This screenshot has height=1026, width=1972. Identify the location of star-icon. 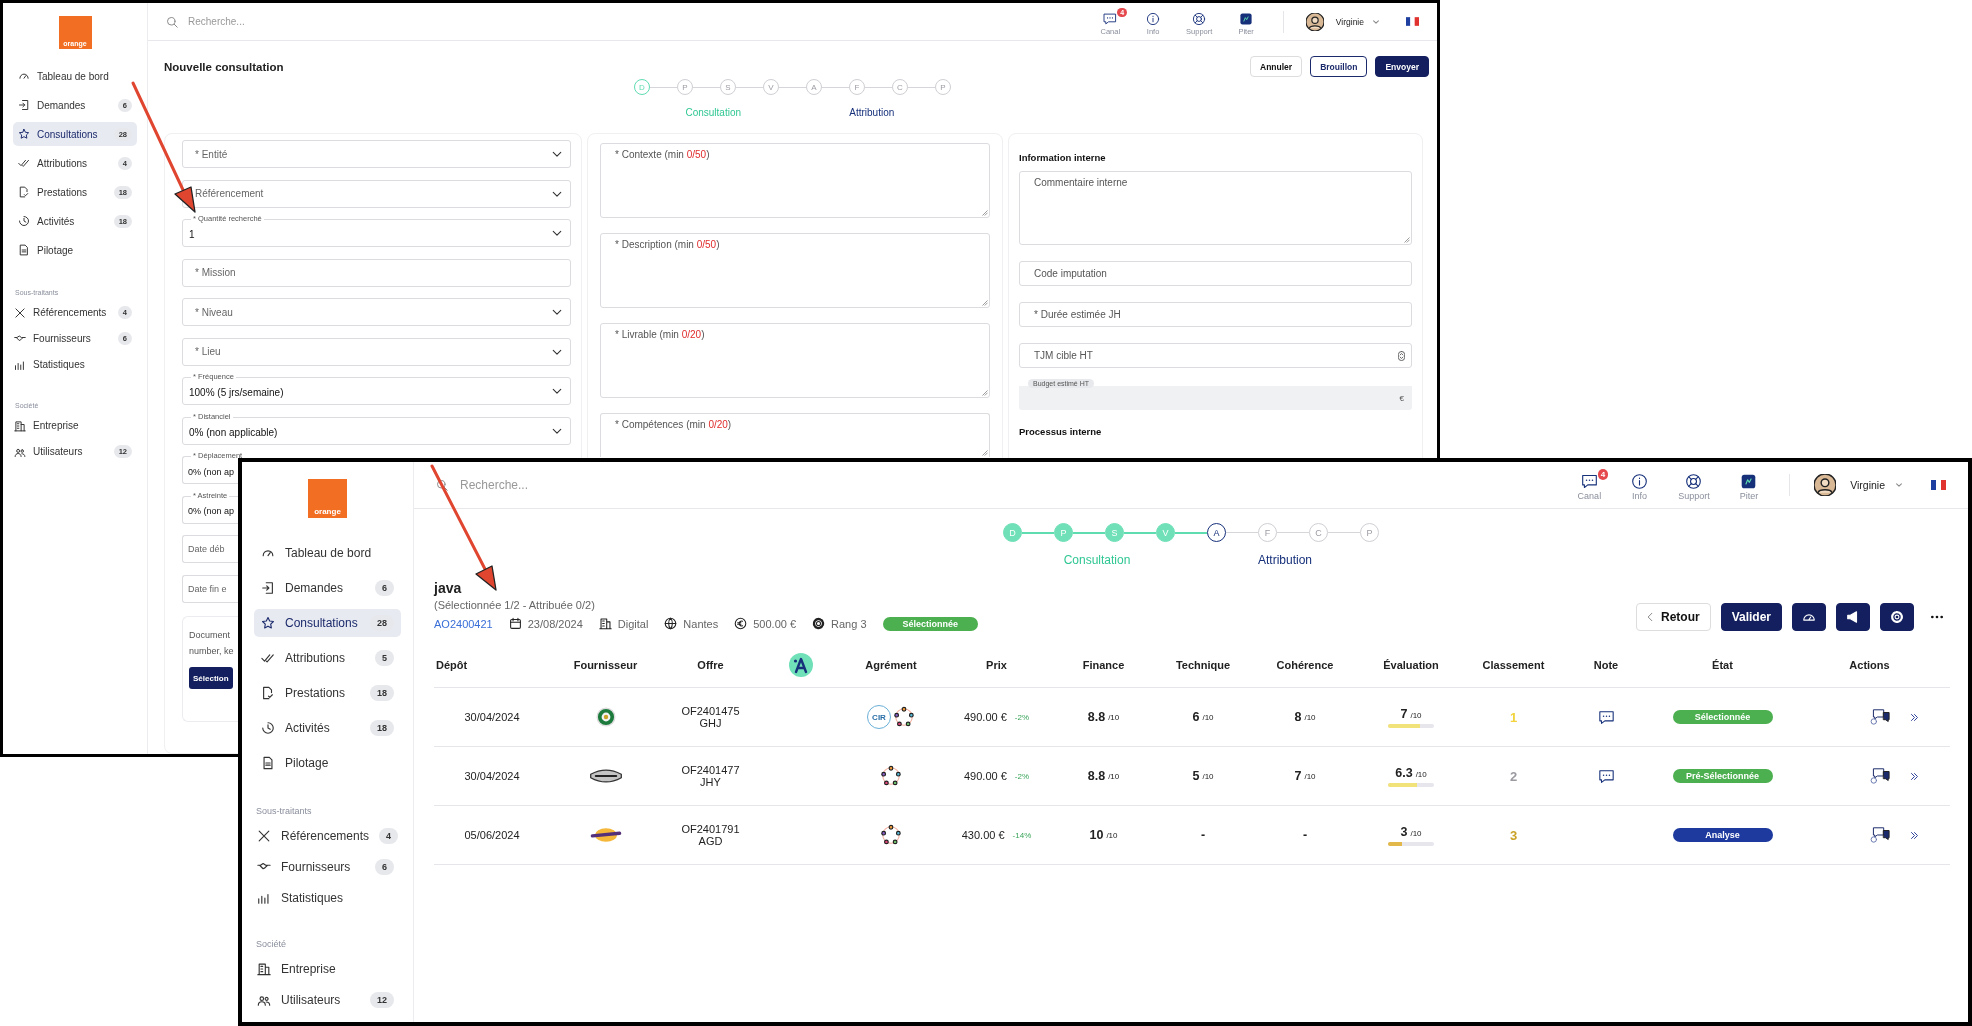
(268, 623).